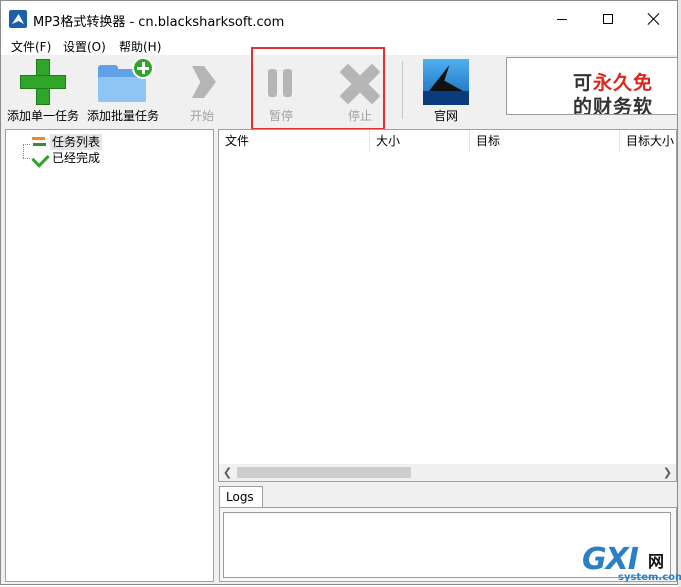  What do you see at coordinates (613, 105) in the screenshot?
I see `ad-text-line2: 的财务软` at bounding box center [613, 105].